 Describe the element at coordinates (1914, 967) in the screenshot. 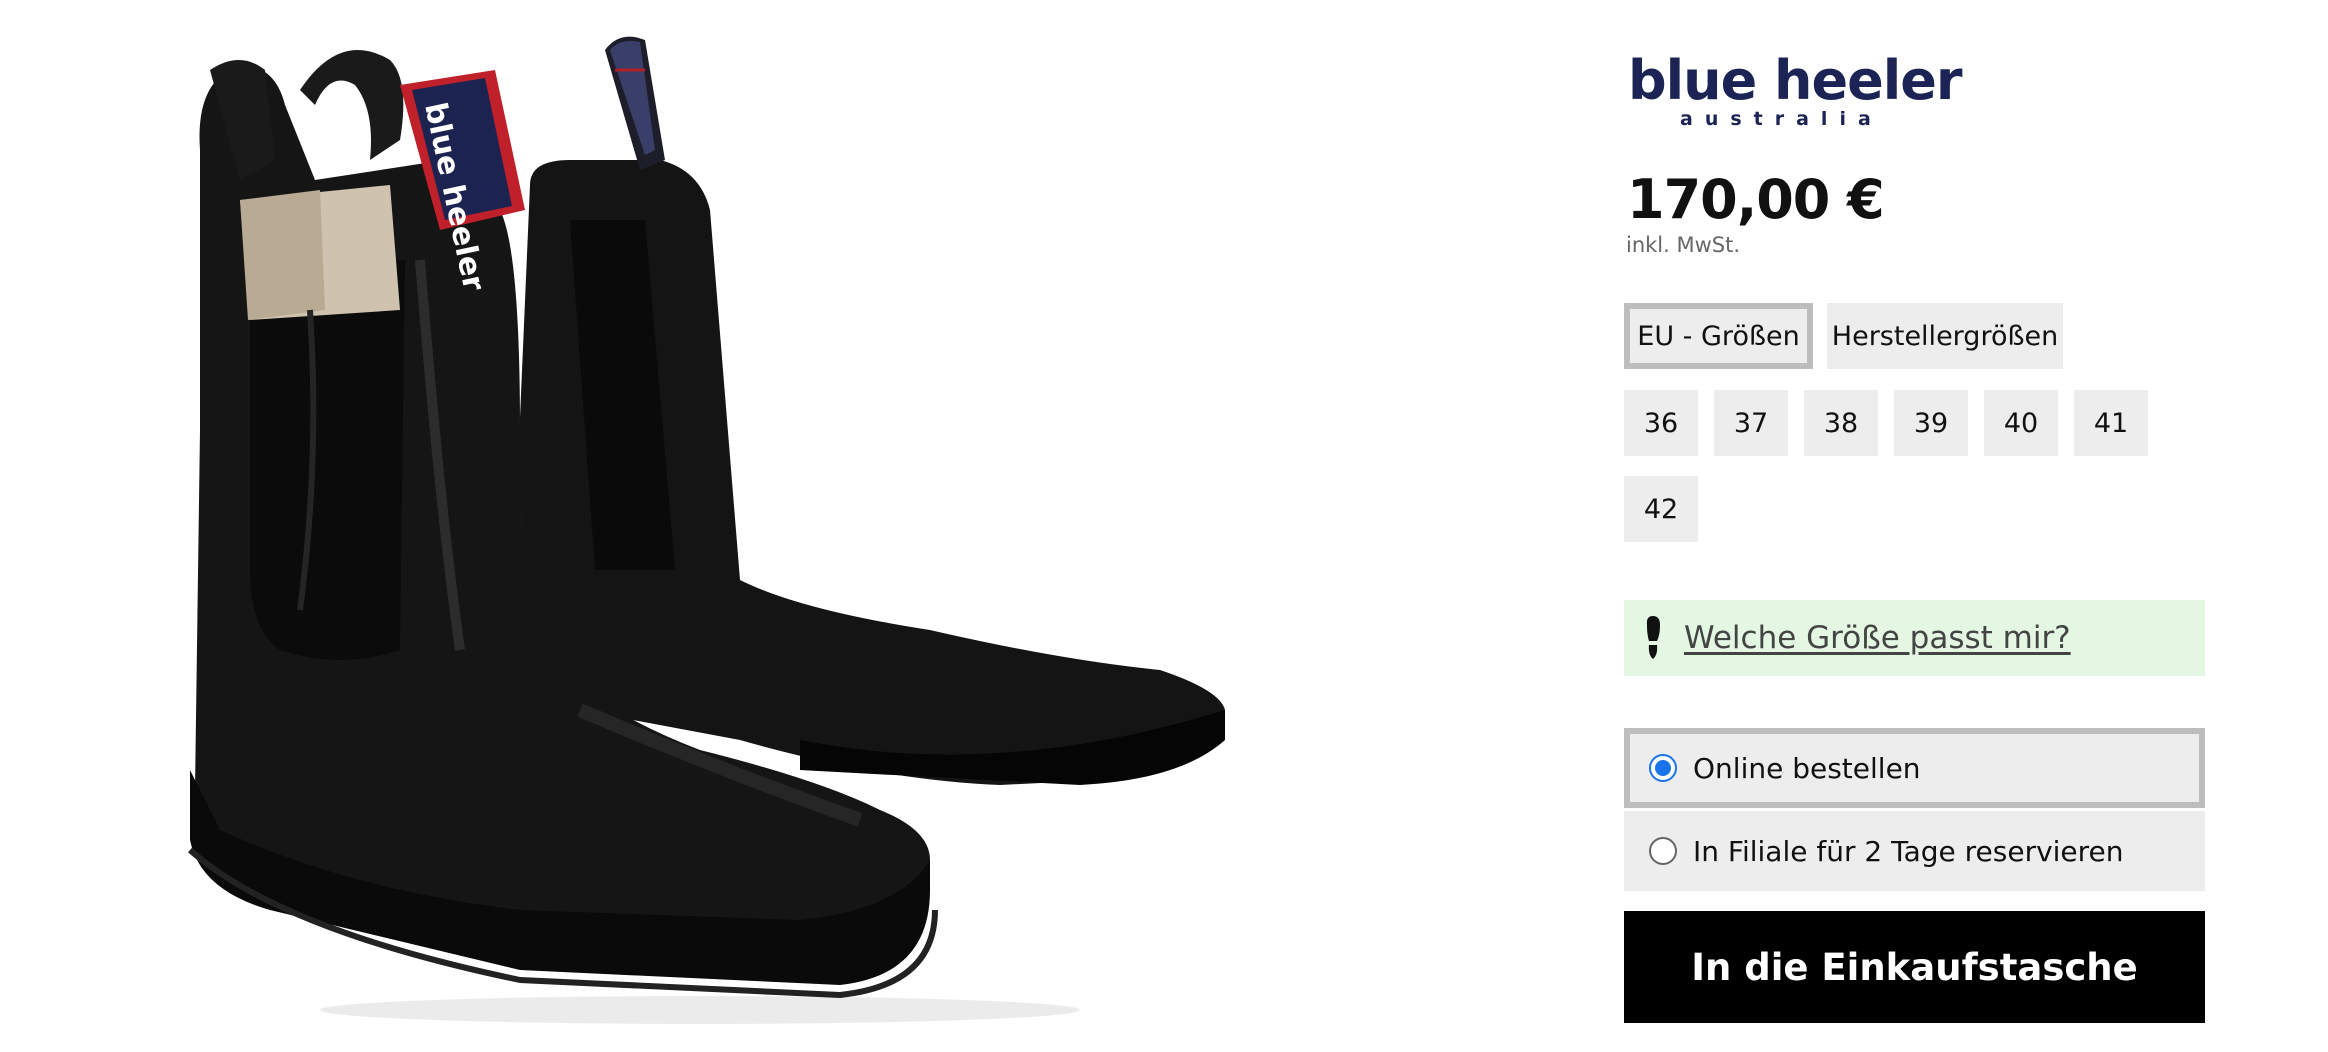

I see `add-to-bag-button: In die Einkaufstasche` at that location.